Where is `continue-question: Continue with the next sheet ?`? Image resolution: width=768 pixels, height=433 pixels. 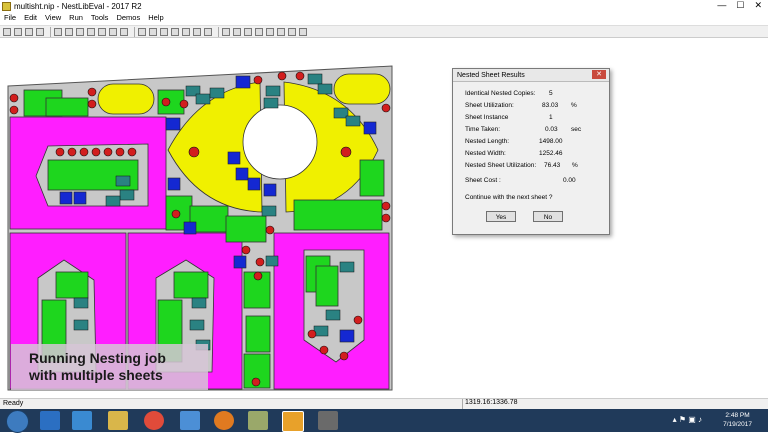
continue-question: Continue with the next sheet ? is located at coordinates (509, 197).